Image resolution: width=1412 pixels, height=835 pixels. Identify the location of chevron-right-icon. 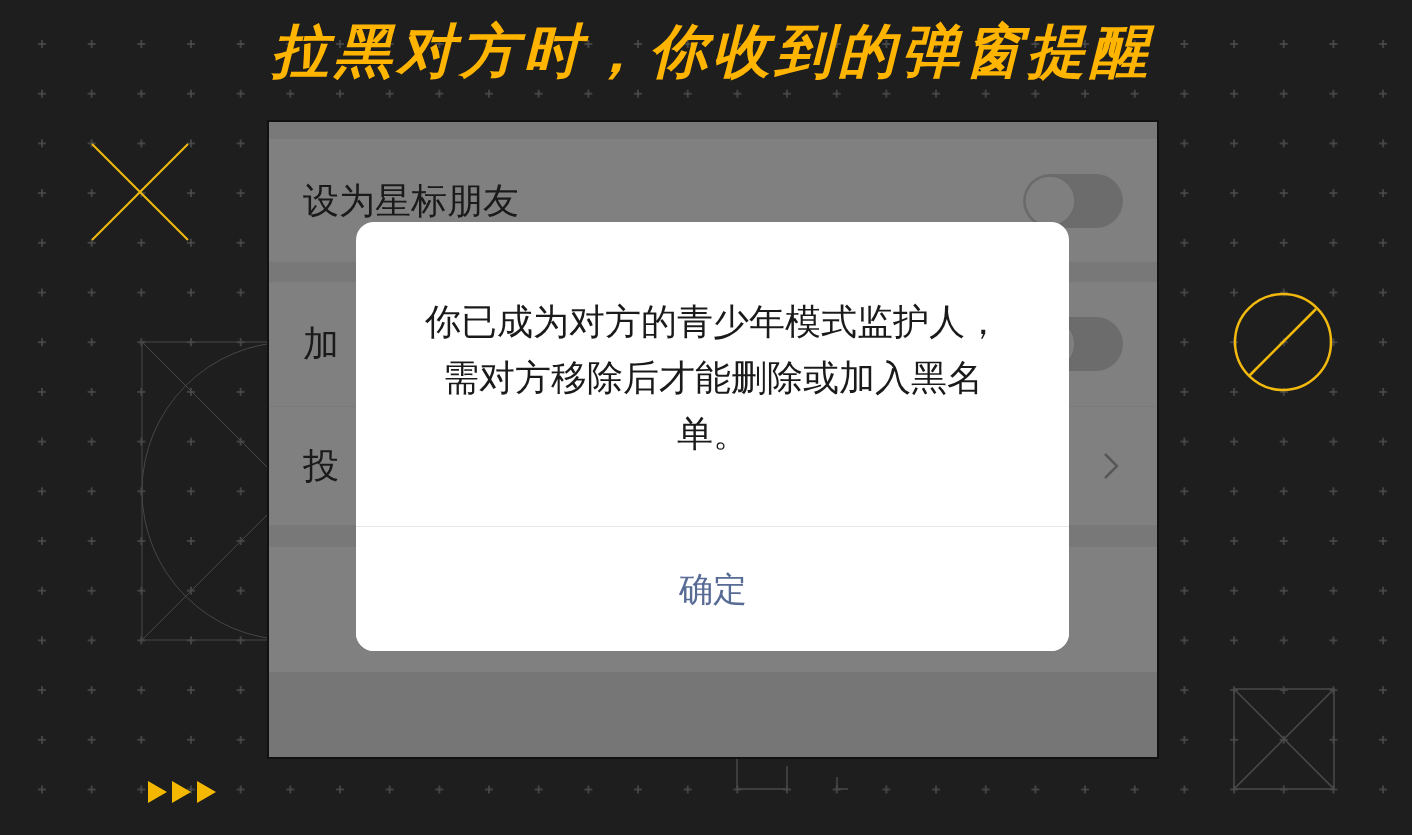
(1111, 466).